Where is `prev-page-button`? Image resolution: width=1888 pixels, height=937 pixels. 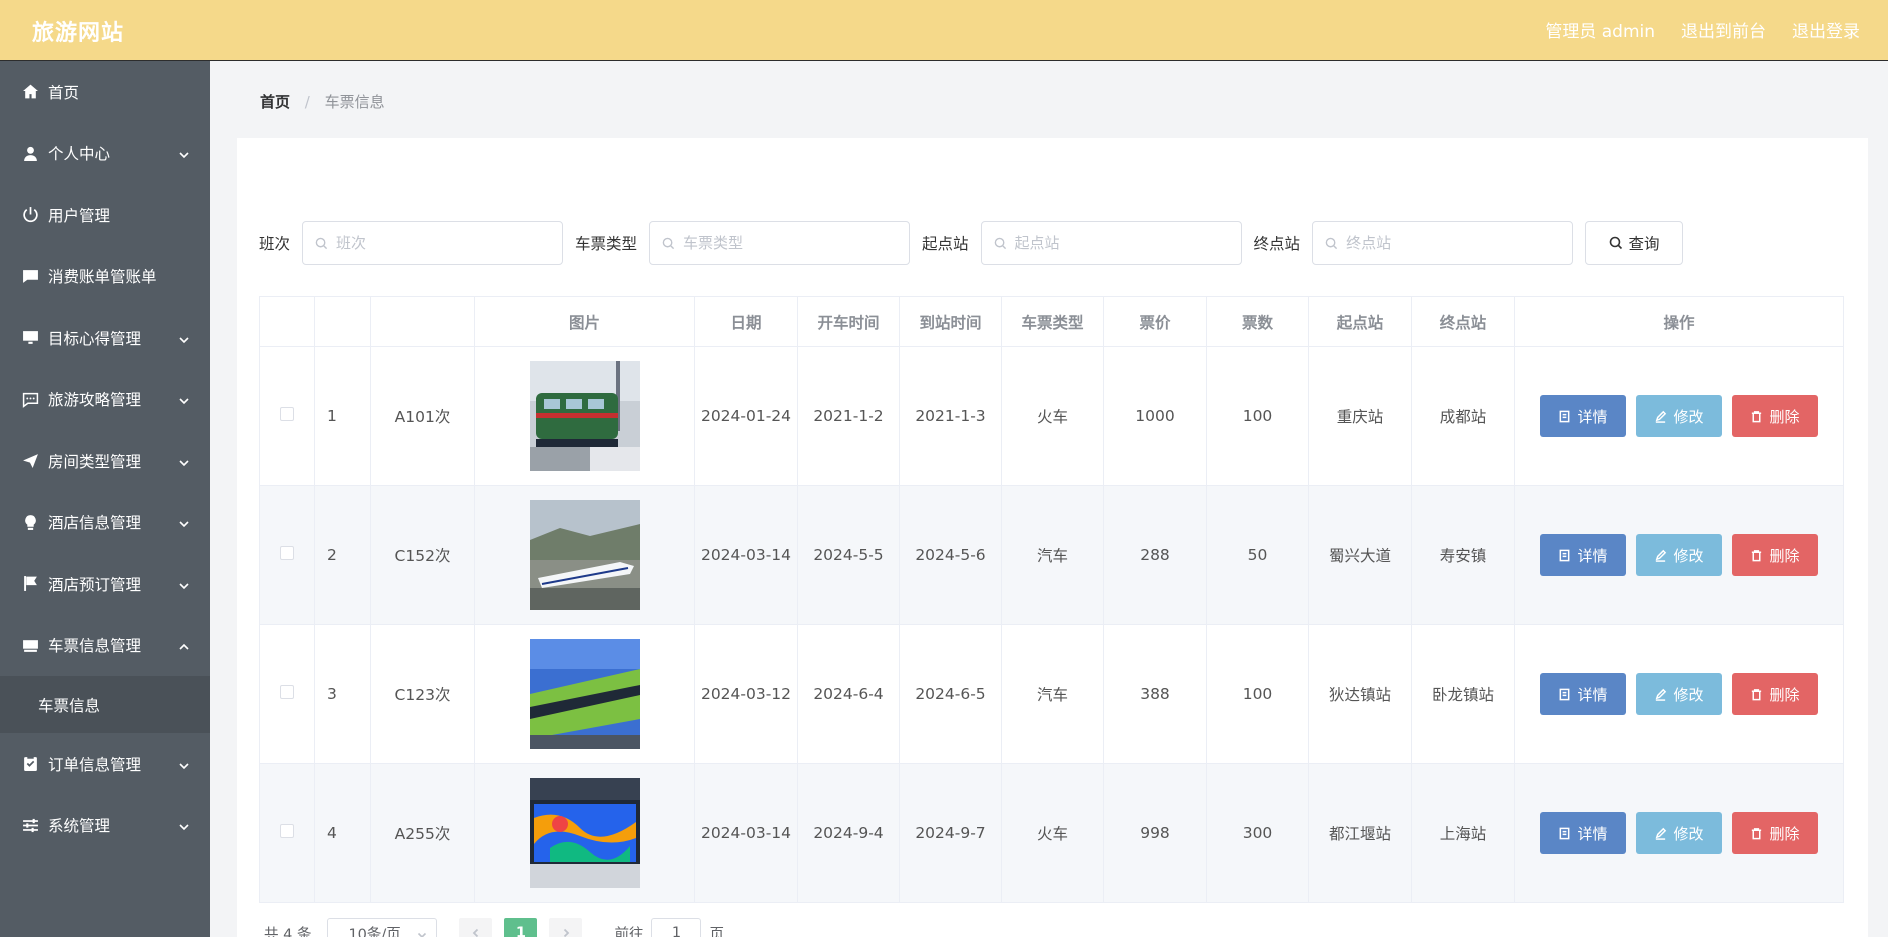 prev-page-button is located at coordinates (476, 927).